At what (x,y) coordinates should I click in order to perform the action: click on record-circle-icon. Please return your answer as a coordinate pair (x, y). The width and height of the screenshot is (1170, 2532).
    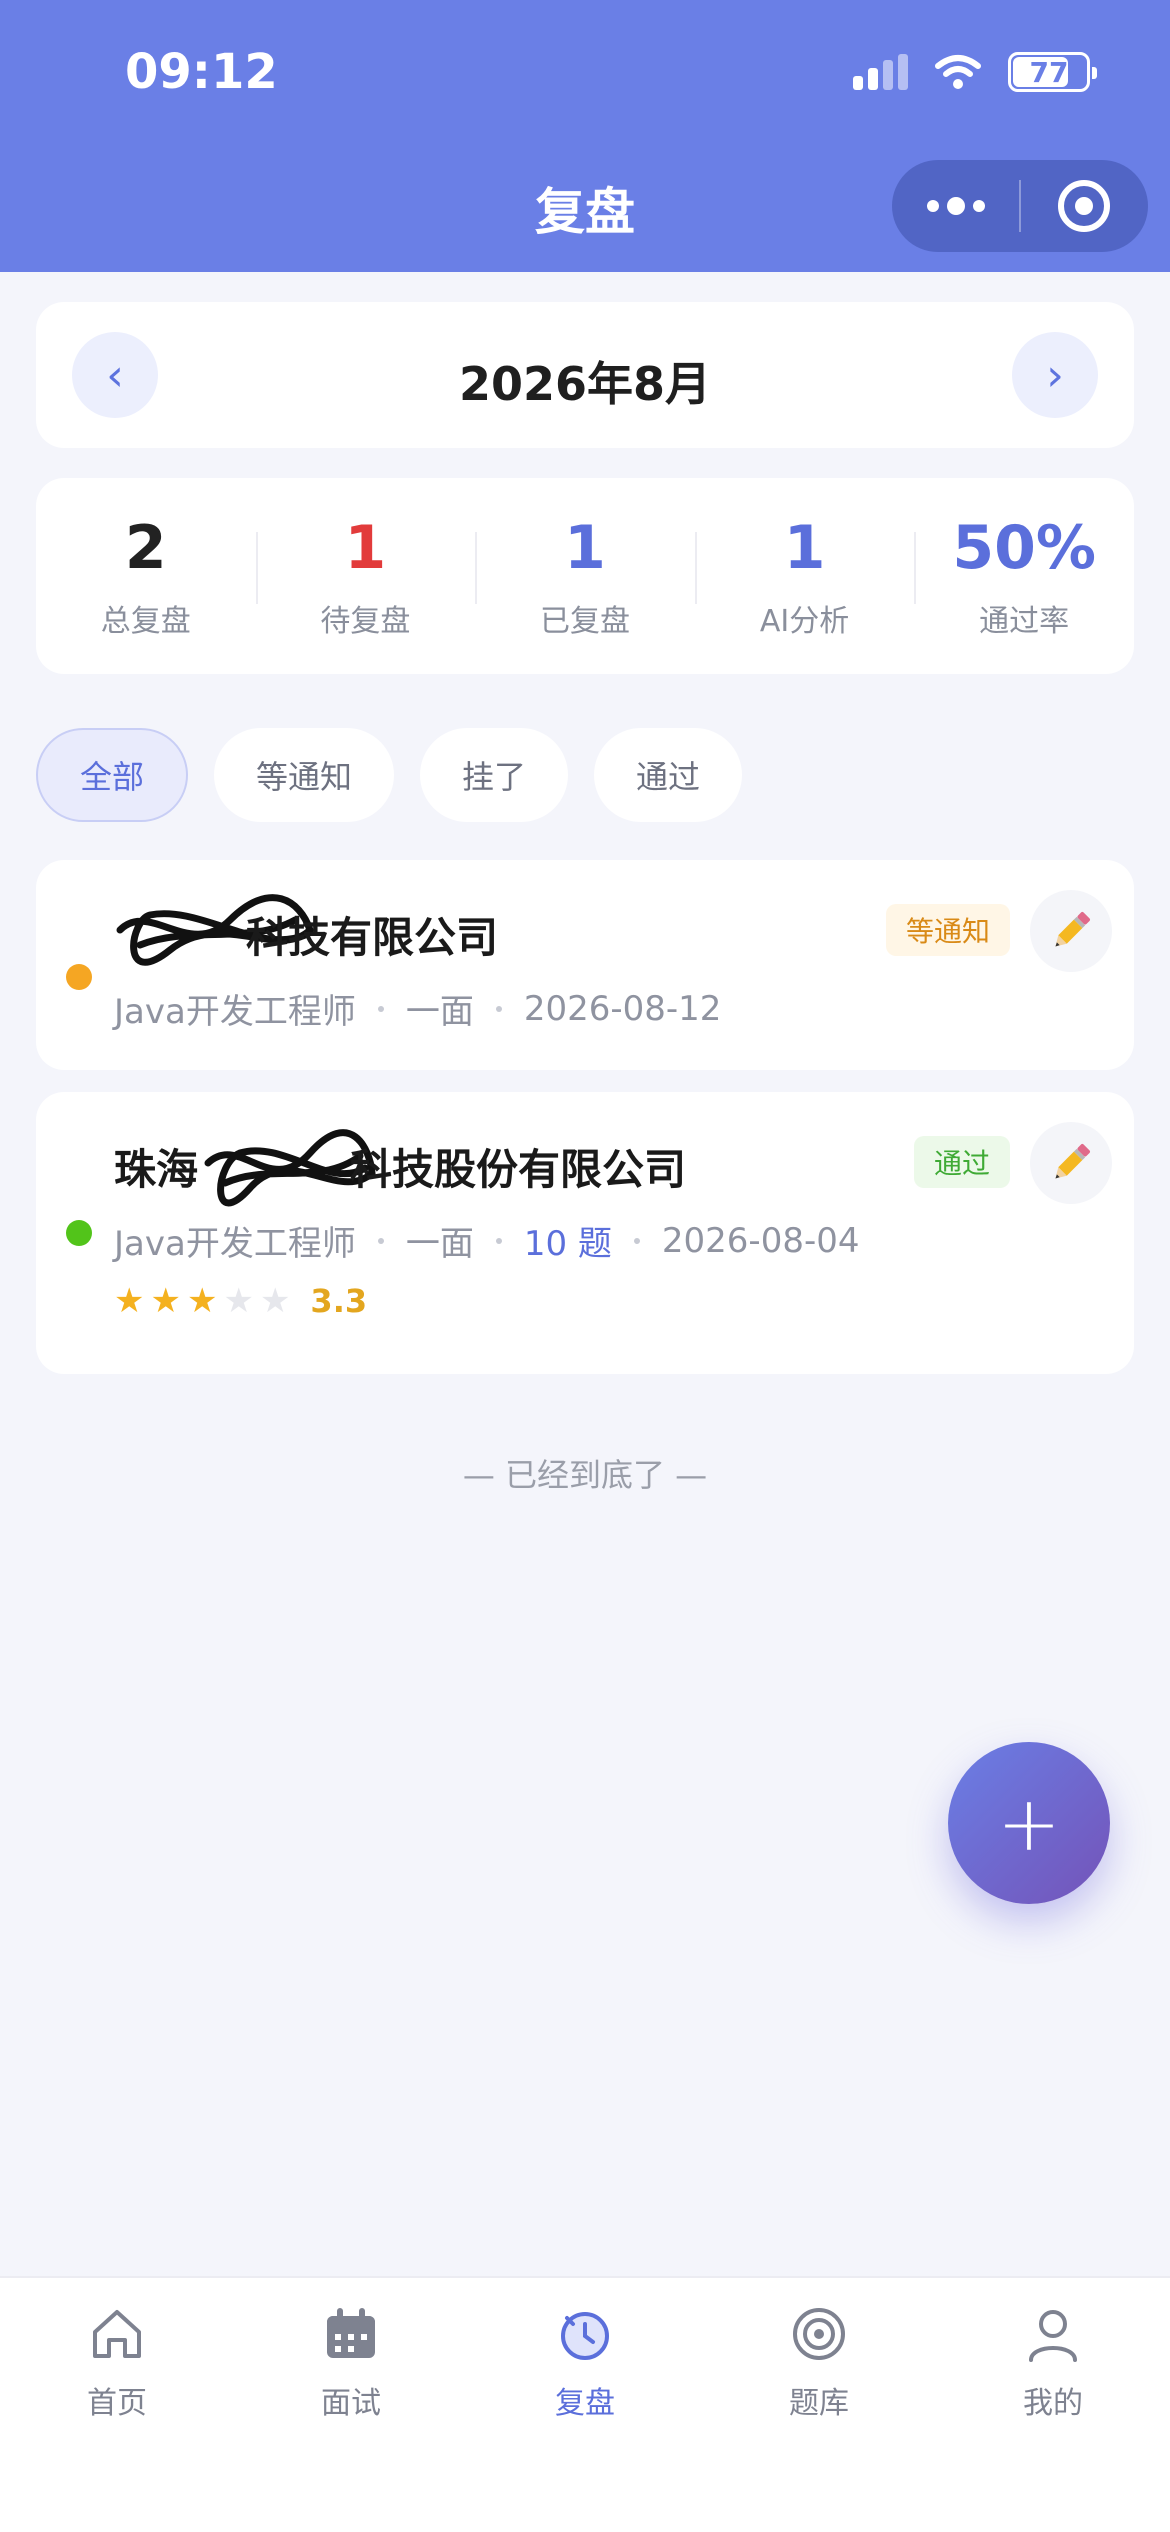
    Looking at the image, I should click on (1084, 206).